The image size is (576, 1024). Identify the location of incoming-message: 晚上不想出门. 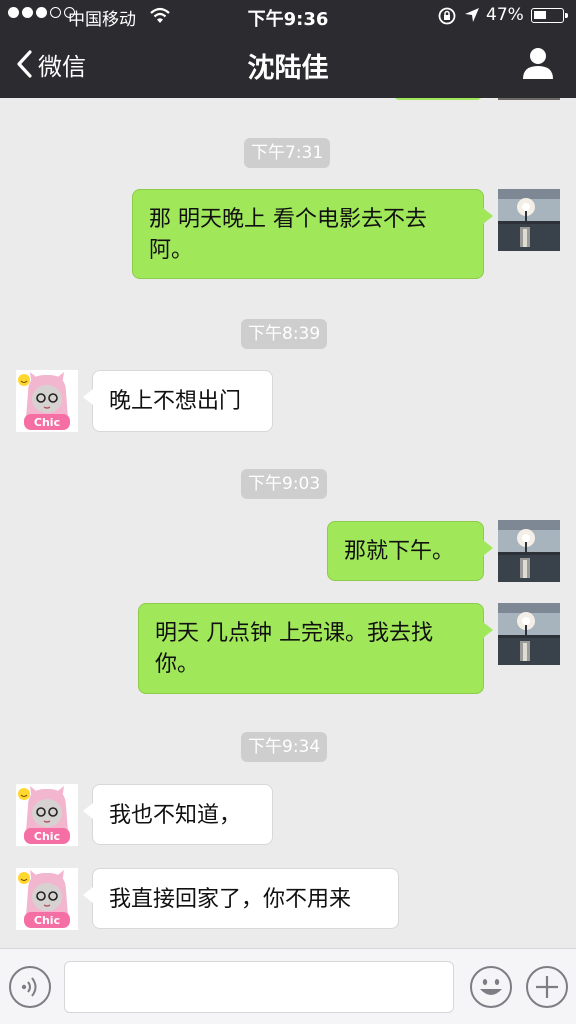
(178, 401).